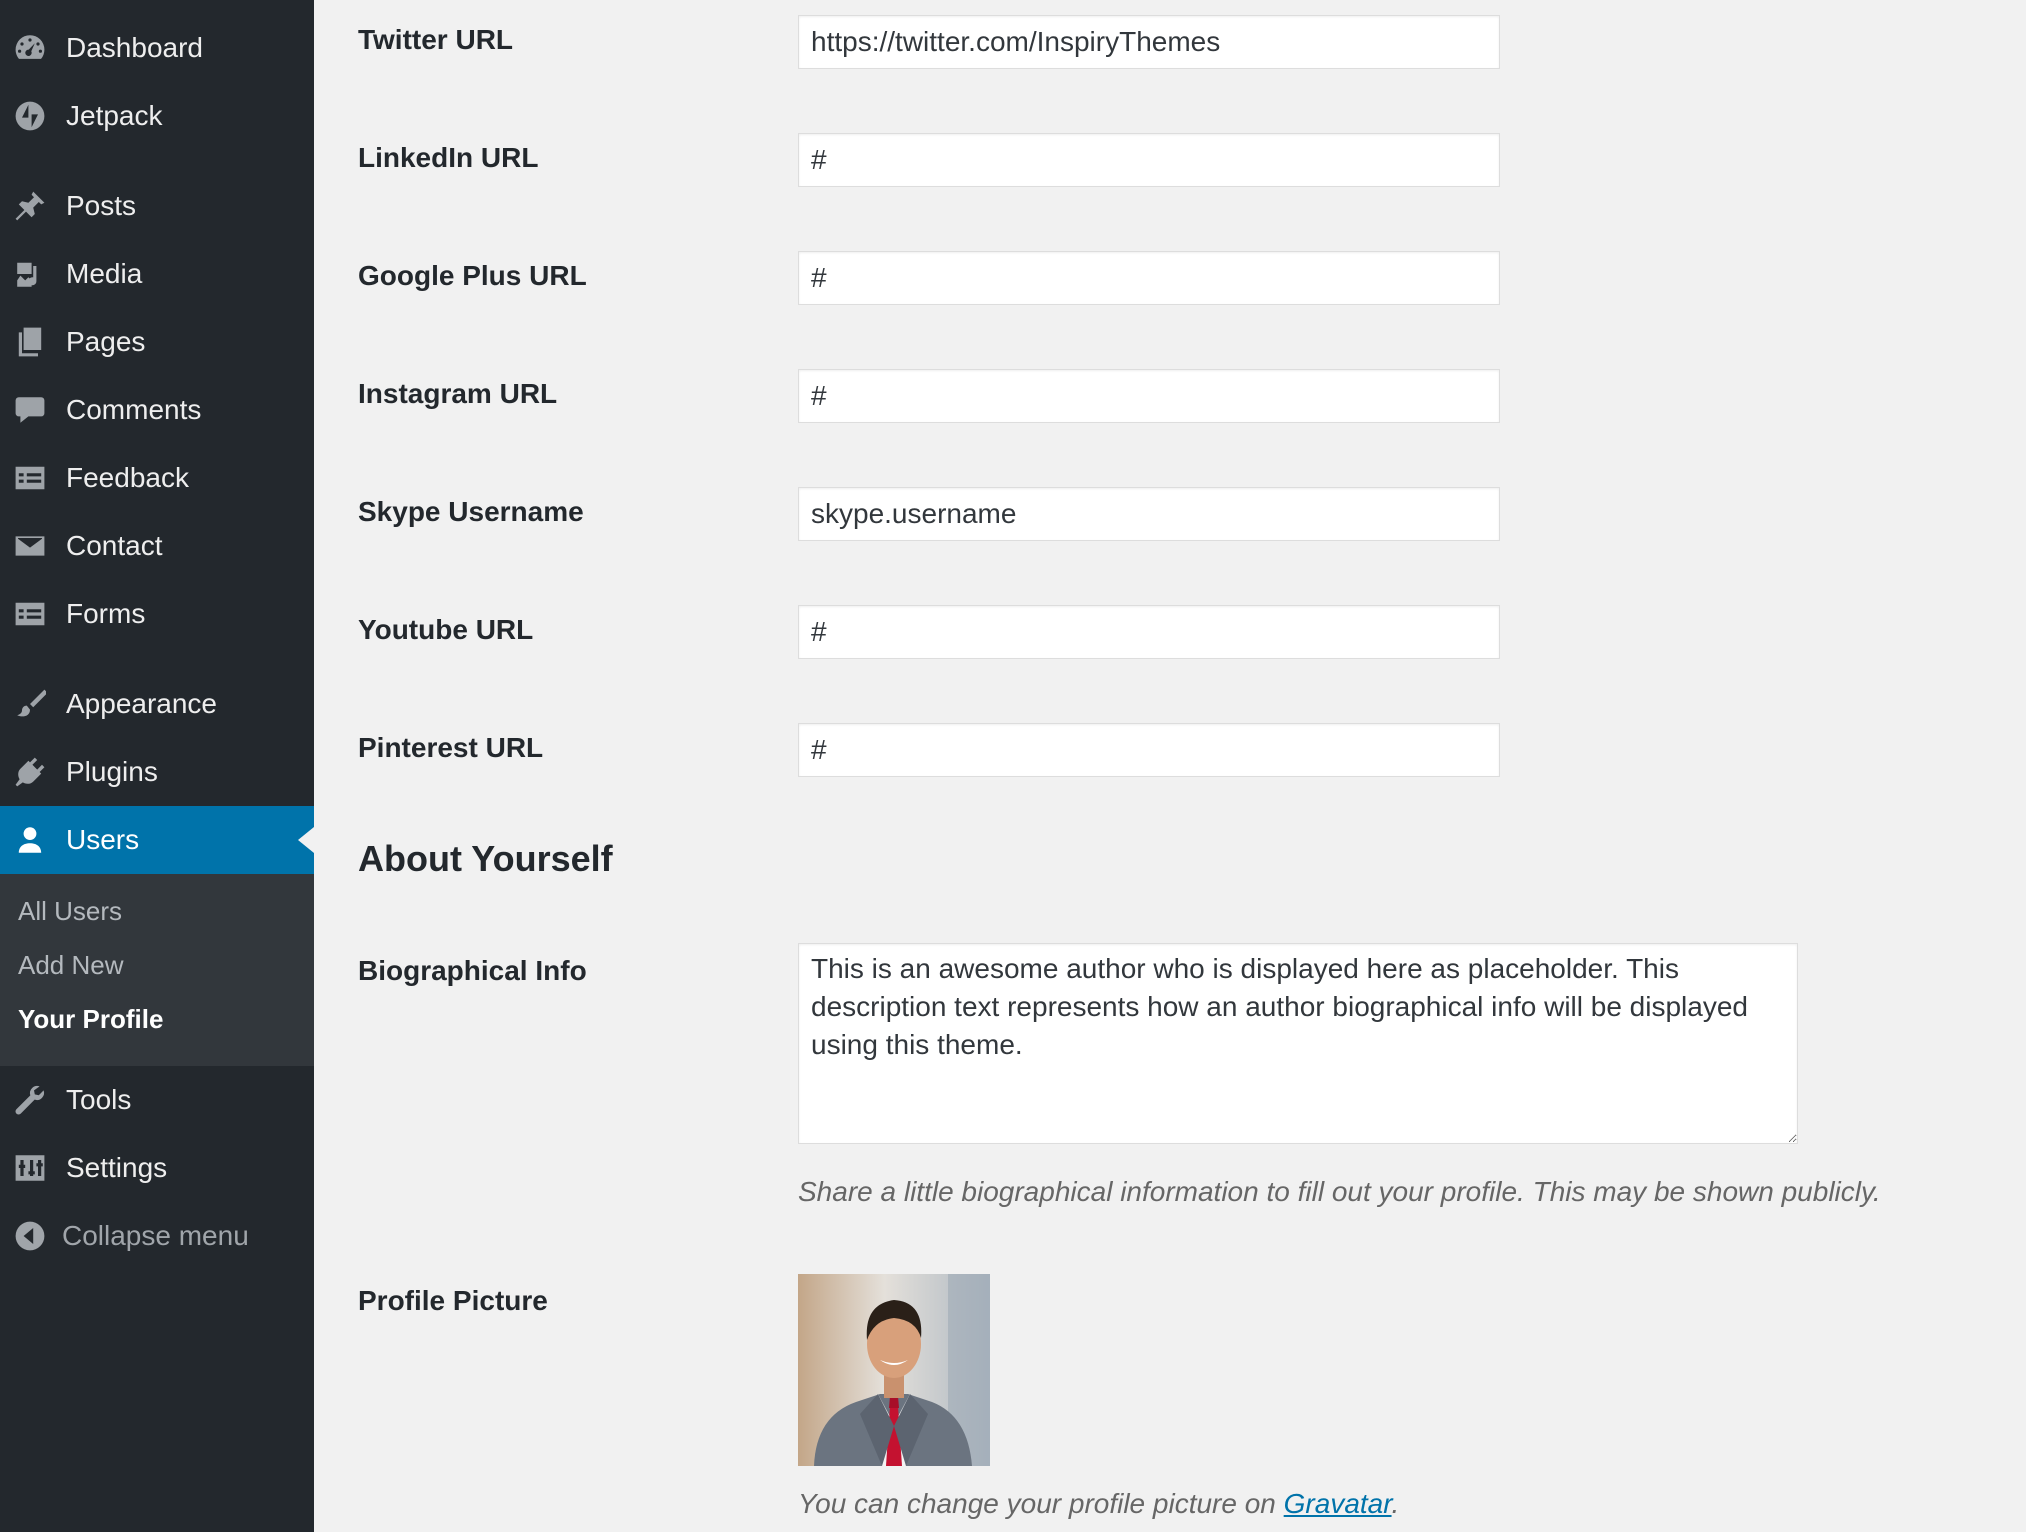 Image resolution: width=2026 pixels, height=1532 pixels. What do you see at coordinates (451, 747) in the screenshot?
I see `pinterest-url-label: Pinterest URL` at bounding box center [451, 747].